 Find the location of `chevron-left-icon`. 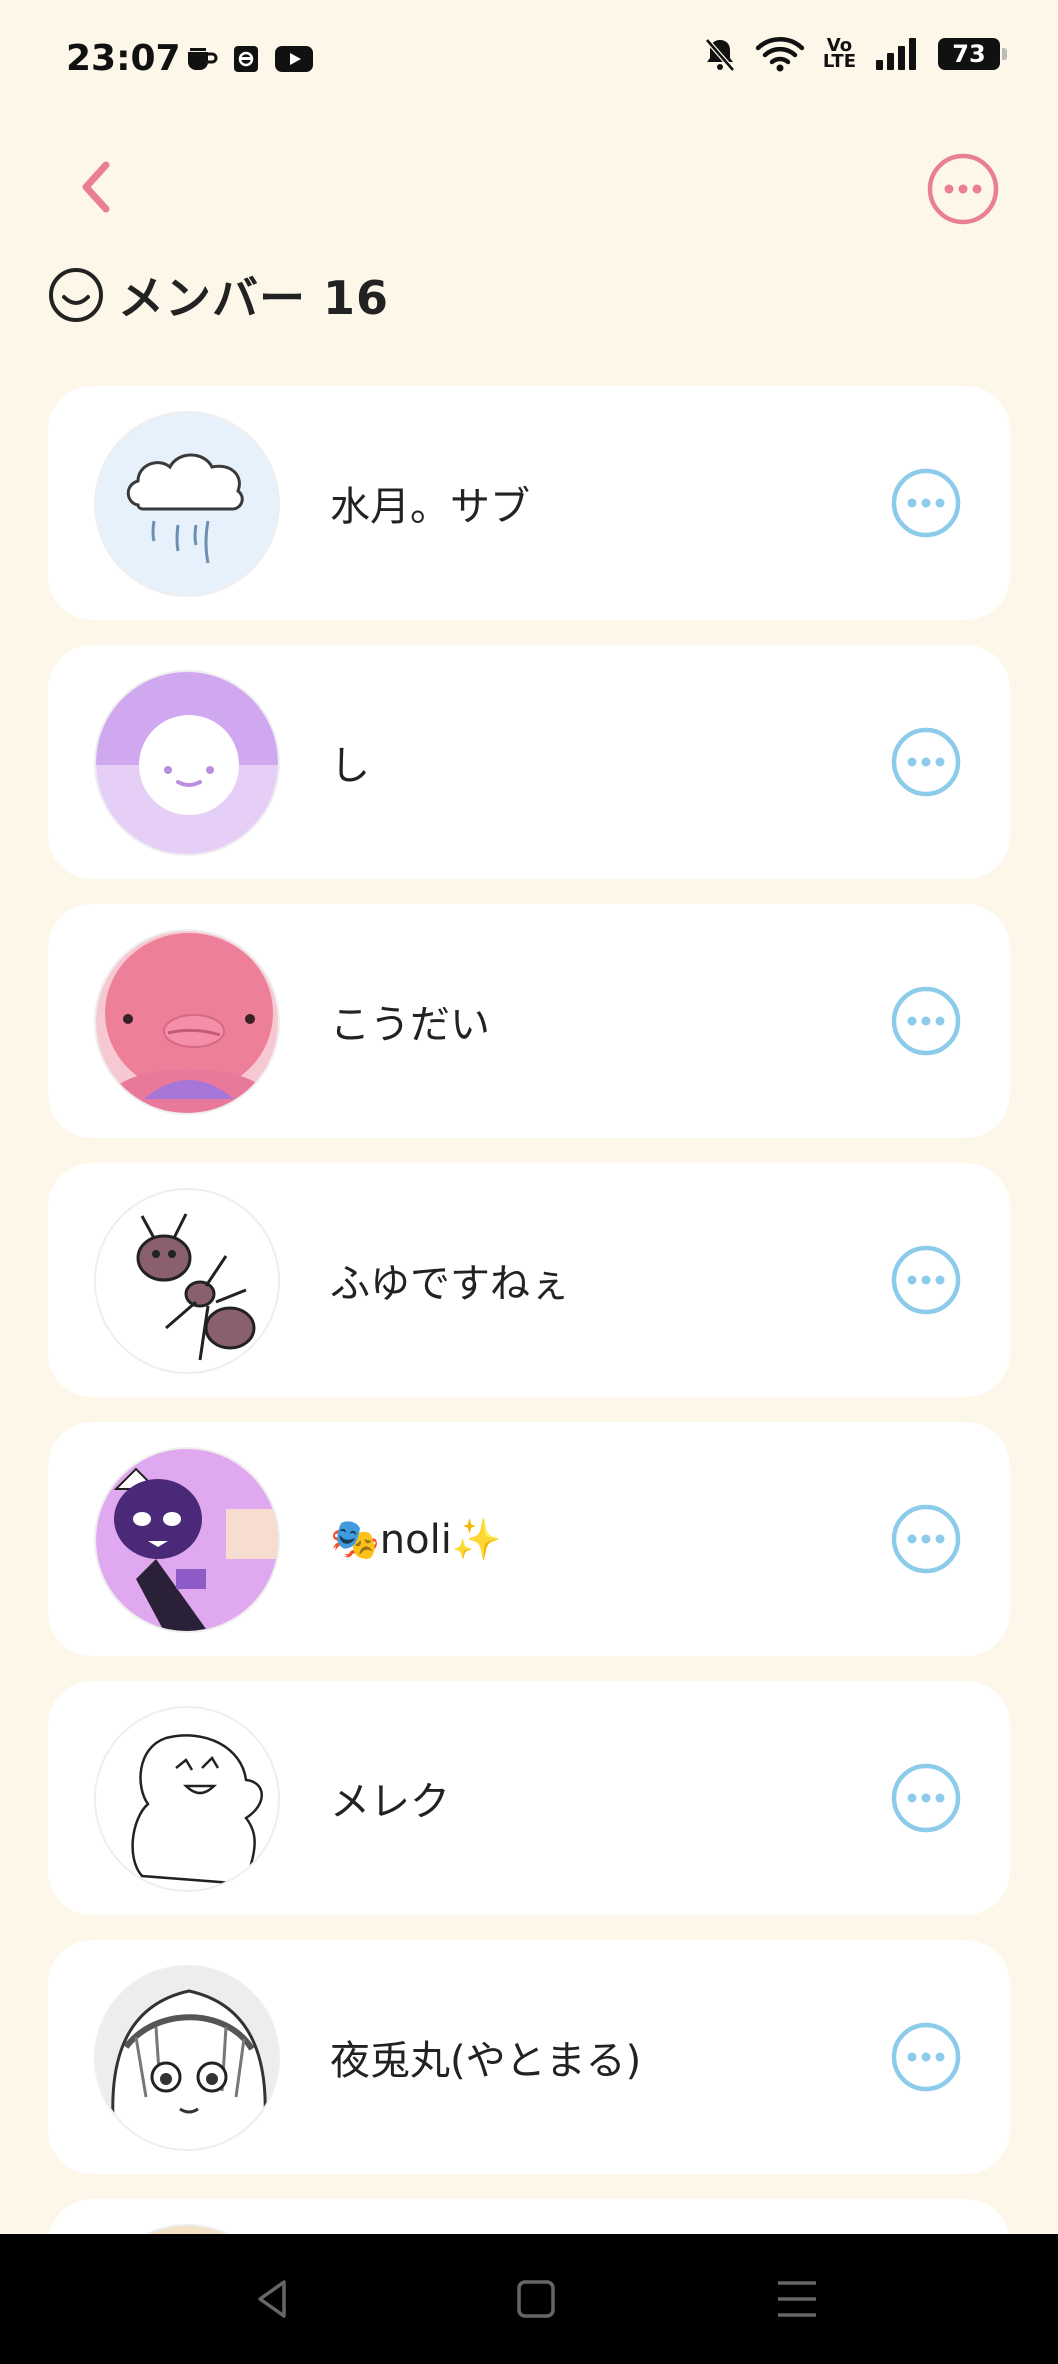

chevron-left-icon is located at coordinates (96, 187).